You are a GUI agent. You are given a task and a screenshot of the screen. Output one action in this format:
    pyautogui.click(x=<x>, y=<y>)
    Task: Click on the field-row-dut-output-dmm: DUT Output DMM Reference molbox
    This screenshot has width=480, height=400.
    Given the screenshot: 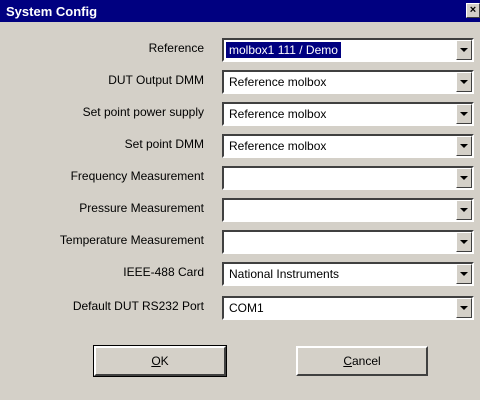 What is the action you would take?
    pyautogui.click(x=240, y=82)
    